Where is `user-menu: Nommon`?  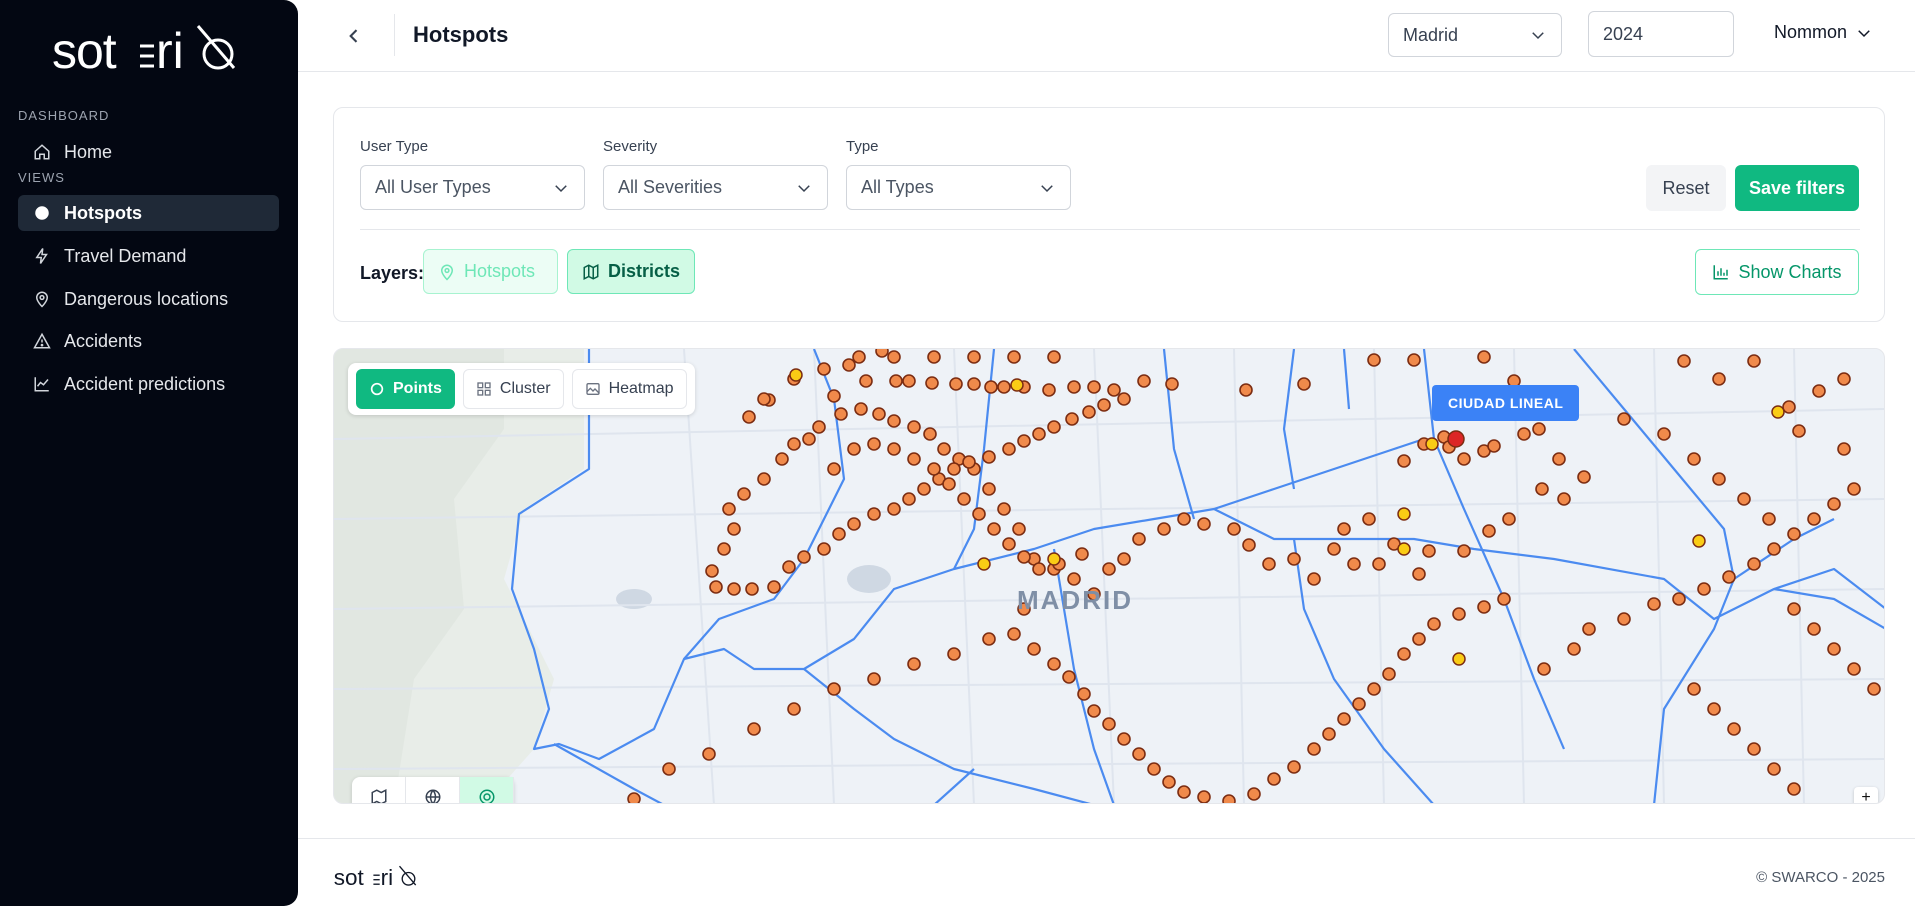 user-menu: Nommon is located at coordinates (1823, 32).